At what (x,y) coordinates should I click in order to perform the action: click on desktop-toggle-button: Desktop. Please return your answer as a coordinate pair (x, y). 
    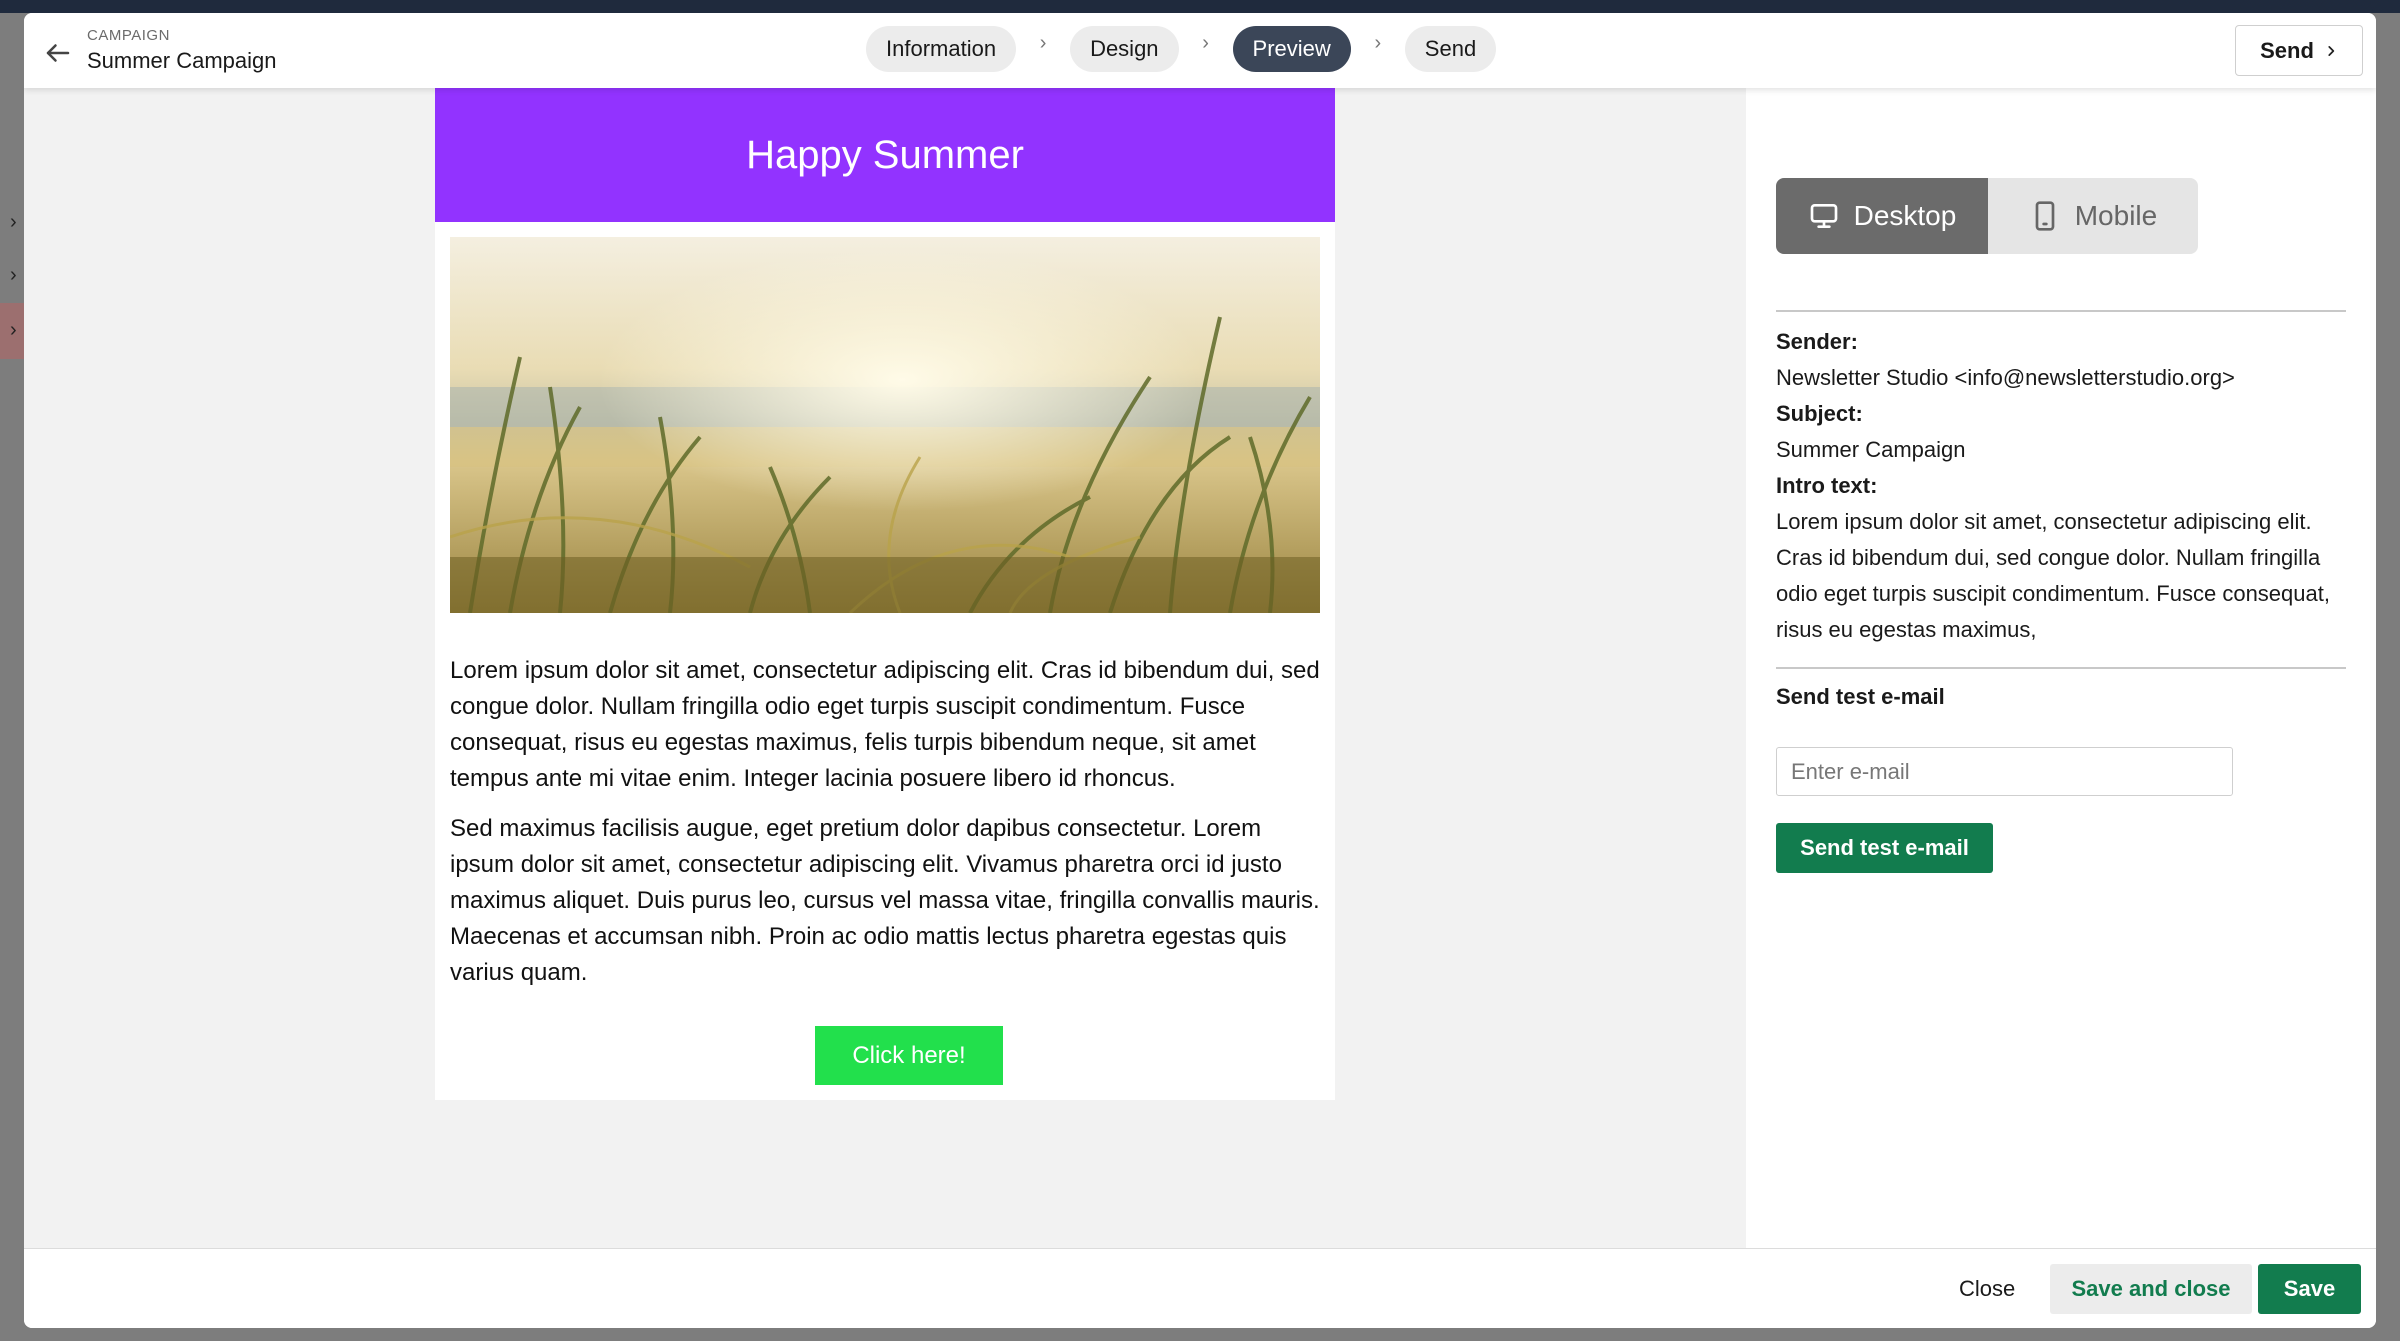
    Looking at the image, I should click on (1882, 216).